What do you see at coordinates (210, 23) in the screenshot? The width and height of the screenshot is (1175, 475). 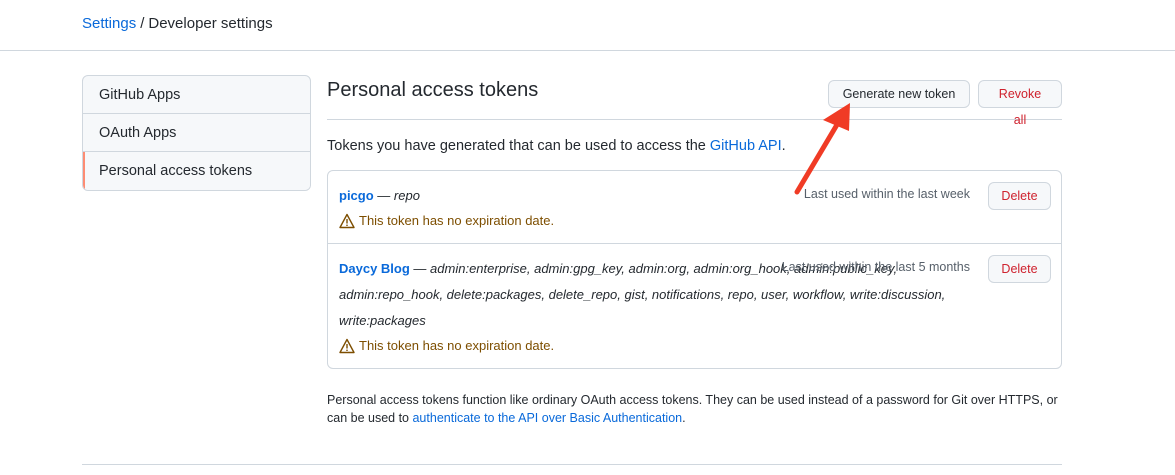 I see `breadcrumb-current: Developer settings` at bounding box center [210, 23].